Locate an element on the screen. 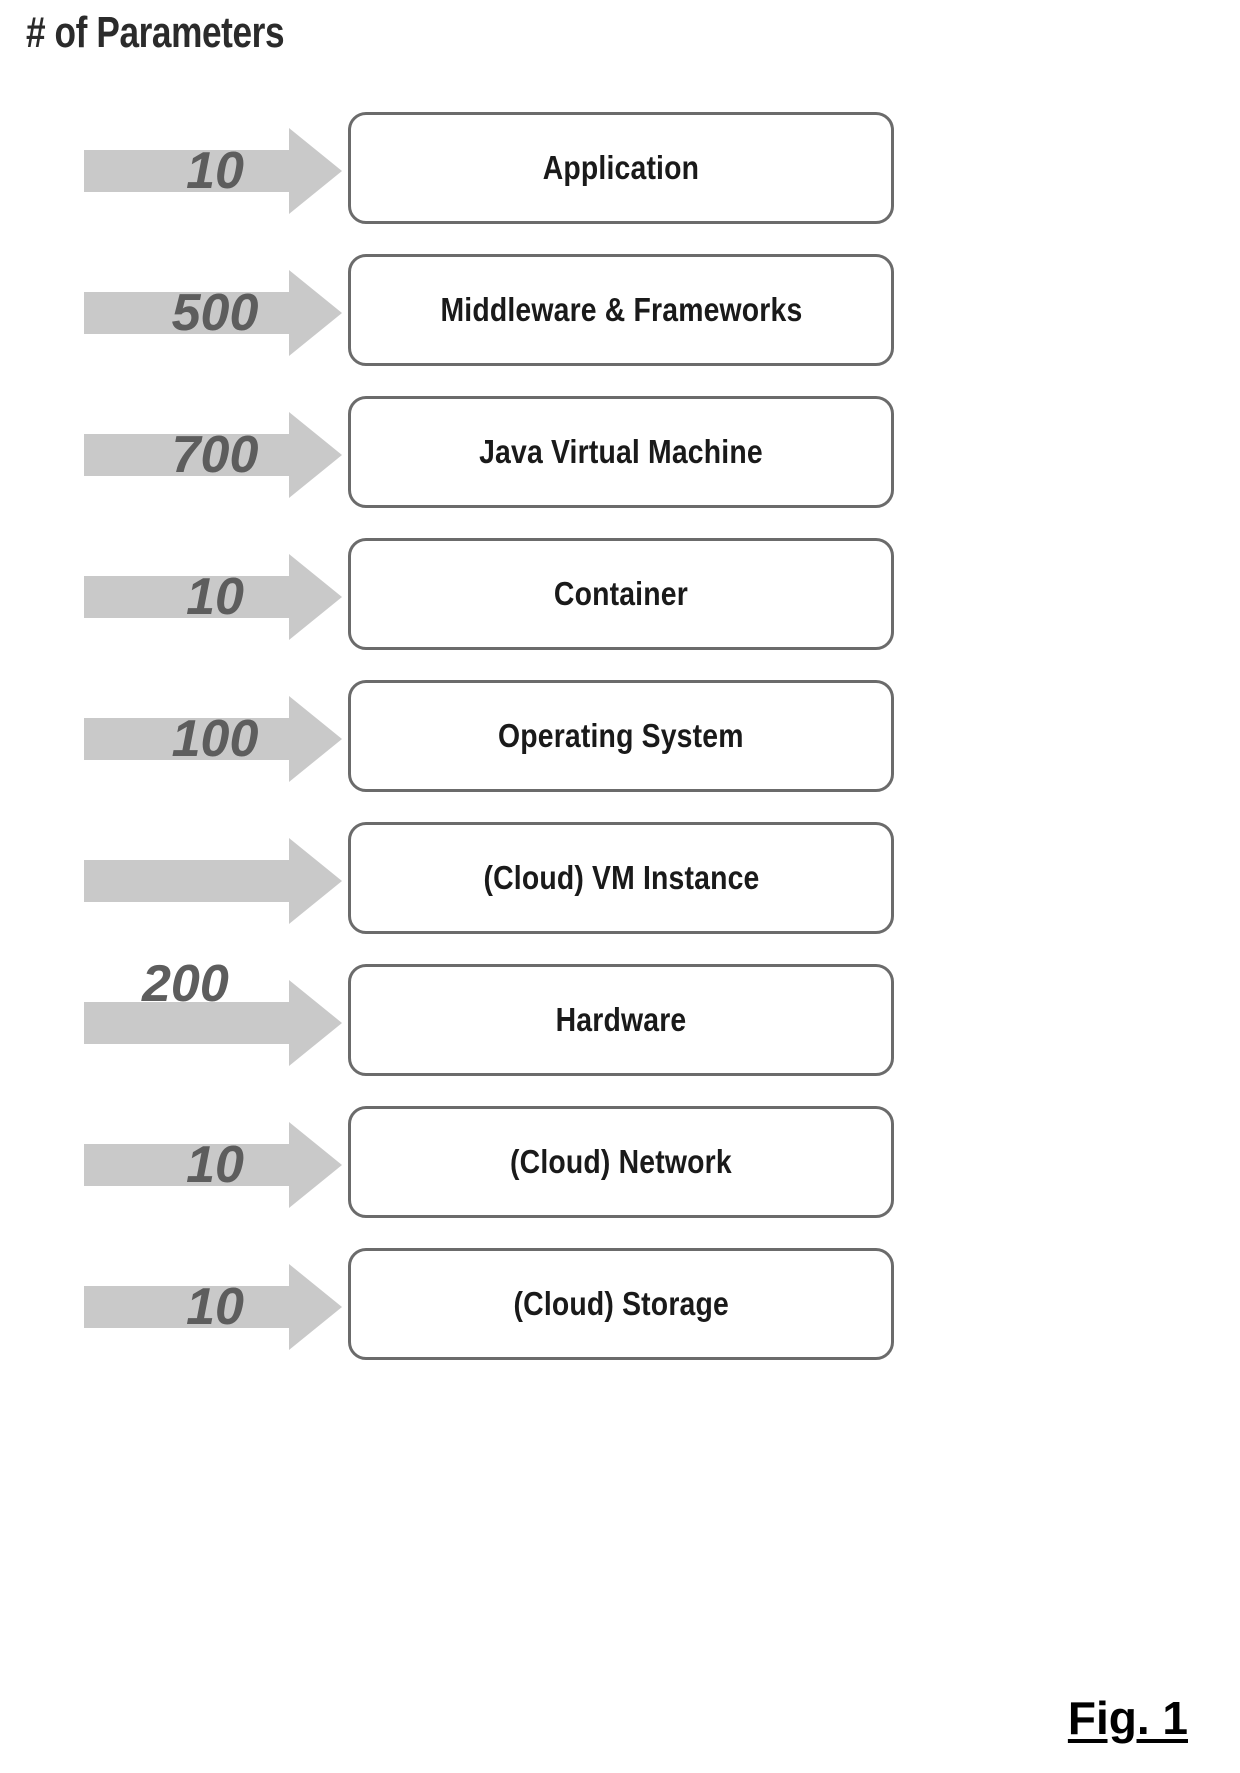 This screenshot has height=1773, width=1240. layer-label-3: Container is located at coordinates (621, 593).